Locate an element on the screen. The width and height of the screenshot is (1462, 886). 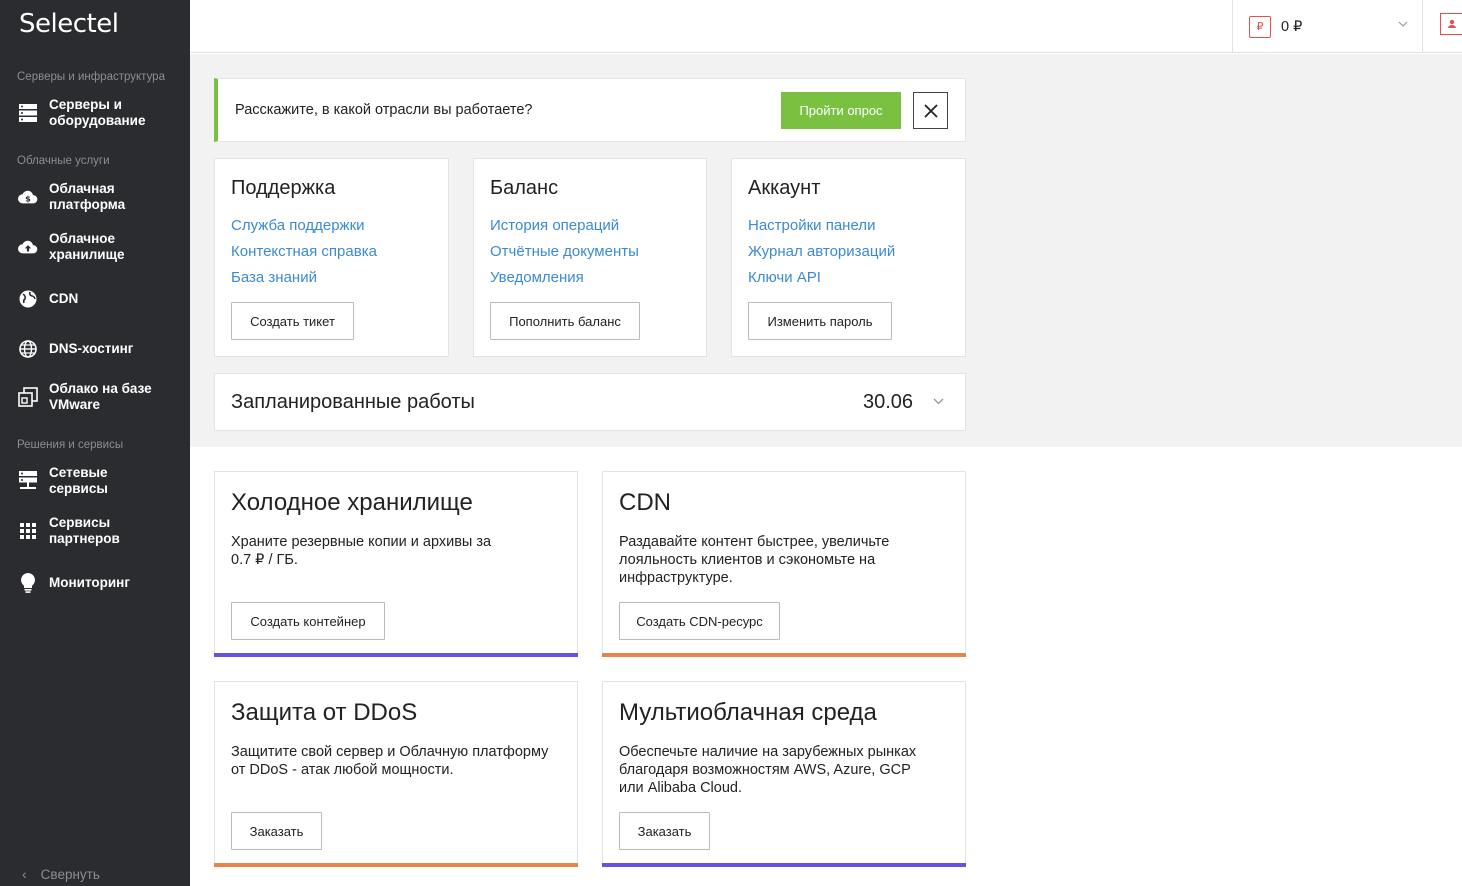
panel-settings-link: Настройки панели is located at coordinates (811, 225).